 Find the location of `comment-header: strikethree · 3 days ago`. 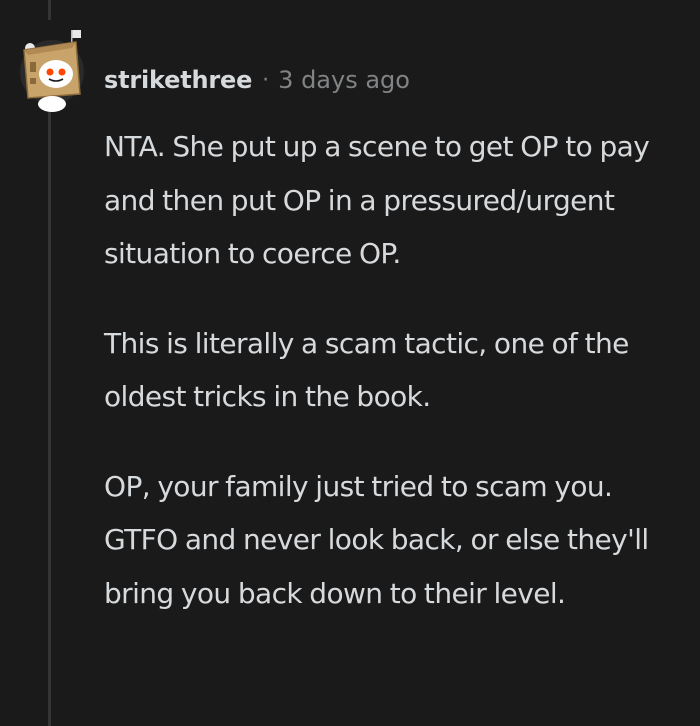

comment-header: strikethree · 3 days ago is located at coordinates (257, 80).